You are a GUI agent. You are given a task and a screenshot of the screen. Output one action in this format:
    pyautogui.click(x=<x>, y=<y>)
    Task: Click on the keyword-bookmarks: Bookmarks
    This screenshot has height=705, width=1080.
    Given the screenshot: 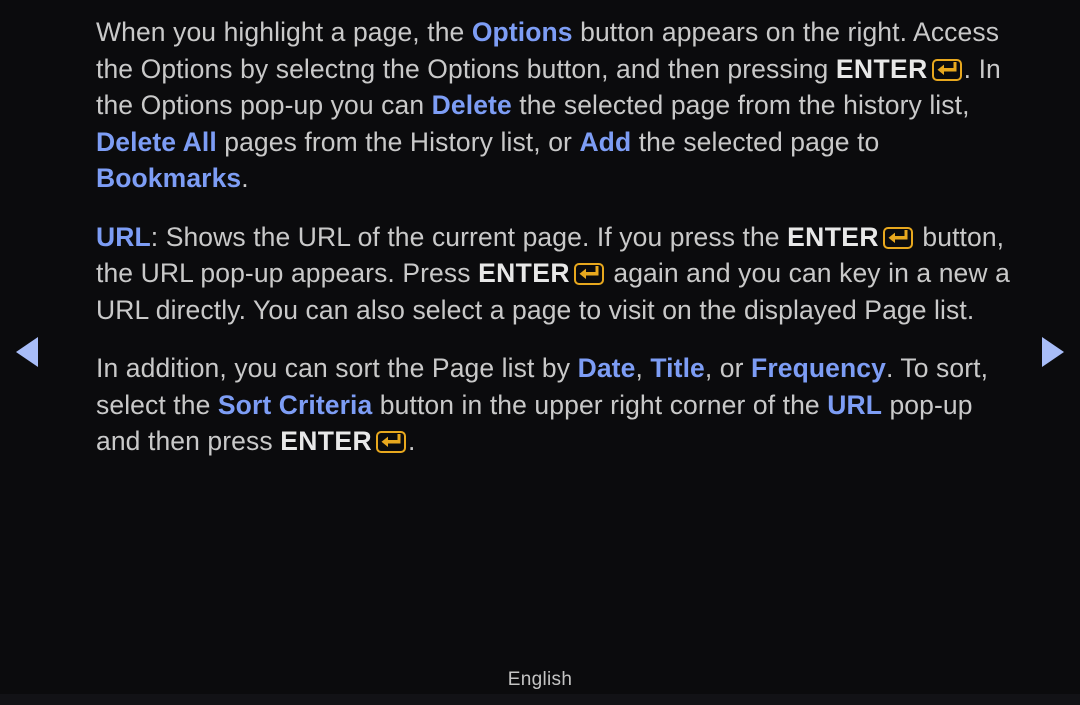 What is the action you would take?
    pyautogui.click(x=169, y=178)
    